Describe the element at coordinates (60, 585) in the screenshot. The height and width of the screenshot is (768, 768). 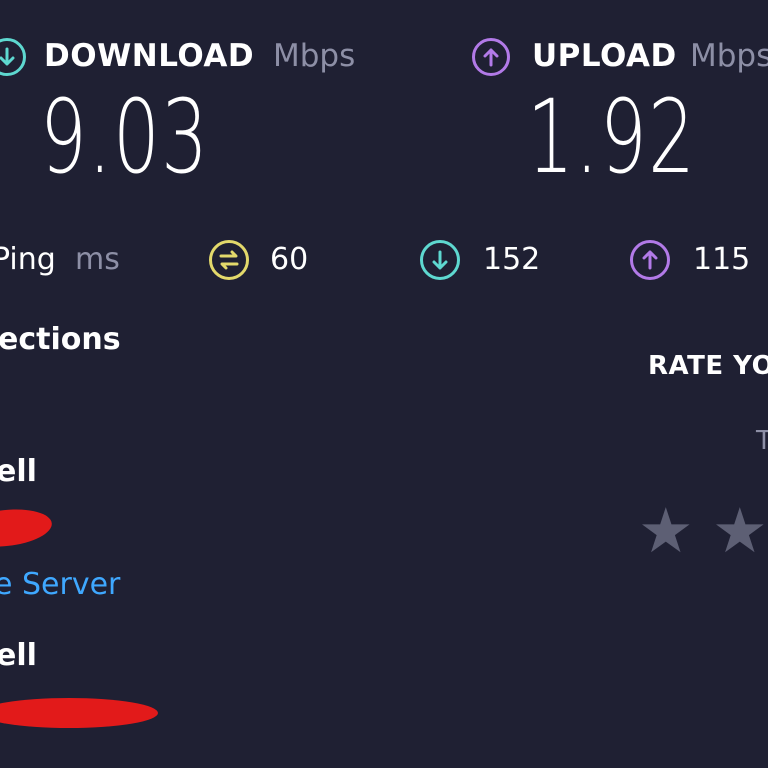
I see `change-server-link: e Server` at that location.